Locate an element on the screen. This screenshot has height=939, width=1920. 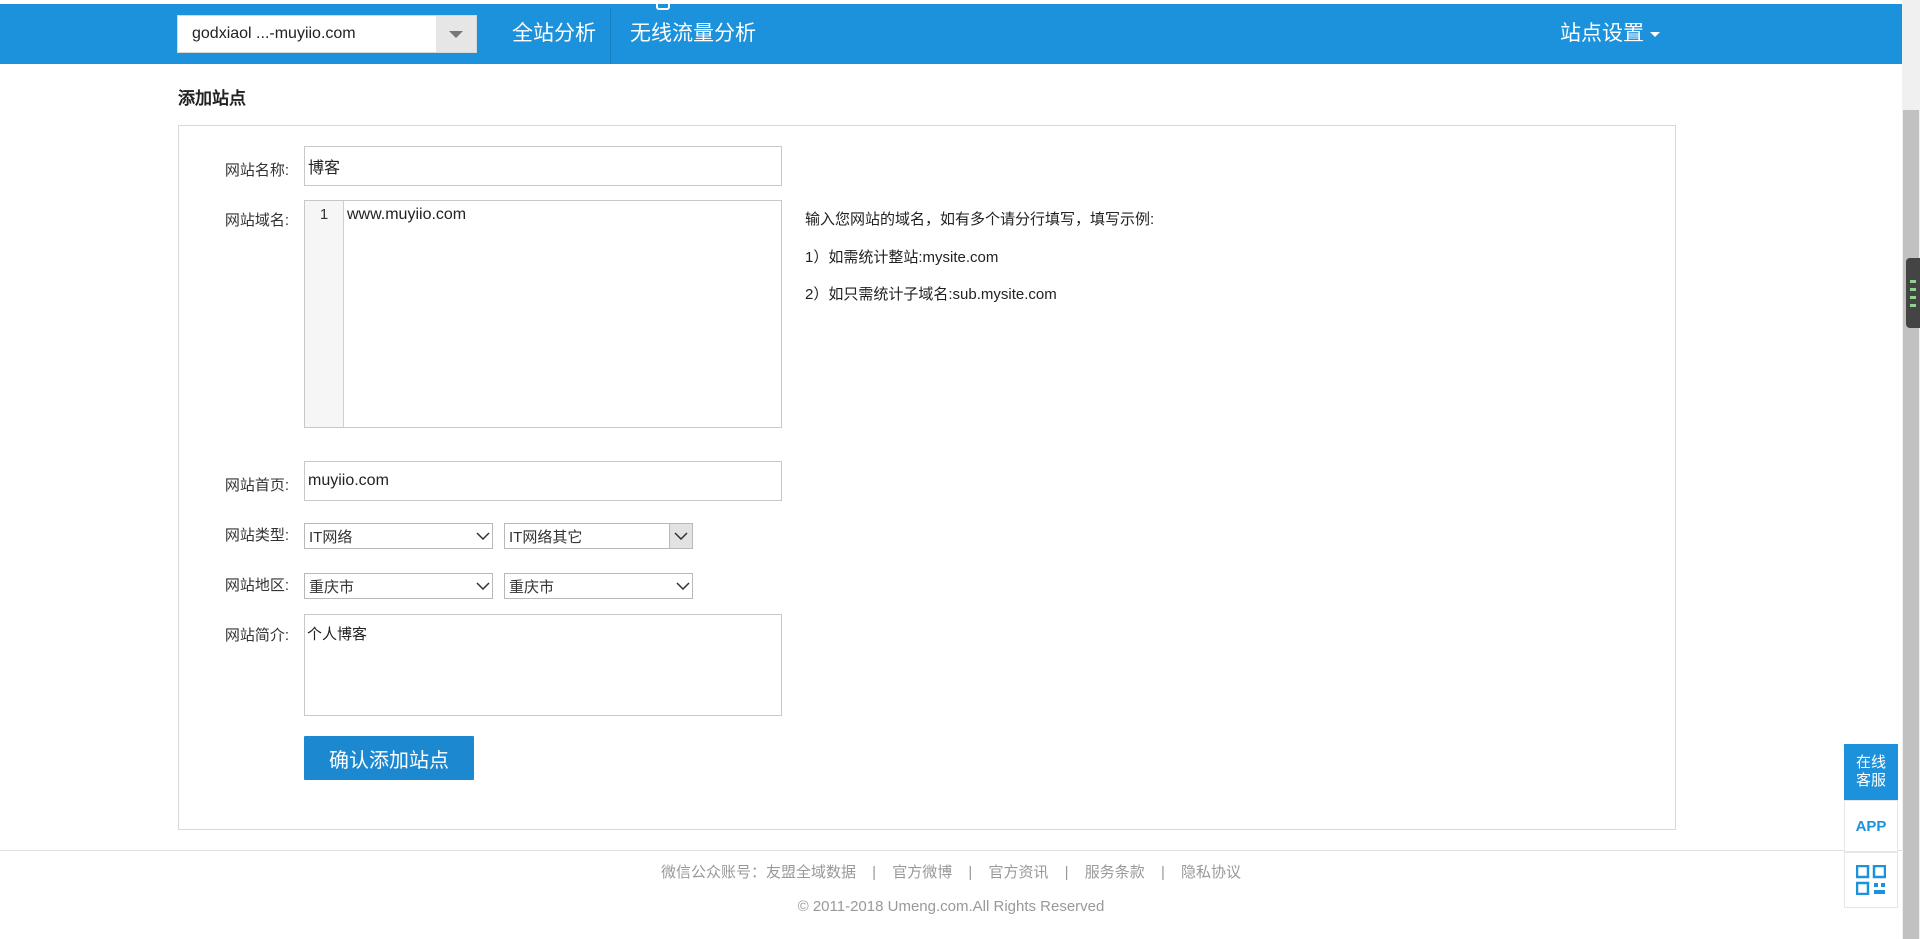
footer-terms-link: 服务条款 is located at coordinates (1115, 872).